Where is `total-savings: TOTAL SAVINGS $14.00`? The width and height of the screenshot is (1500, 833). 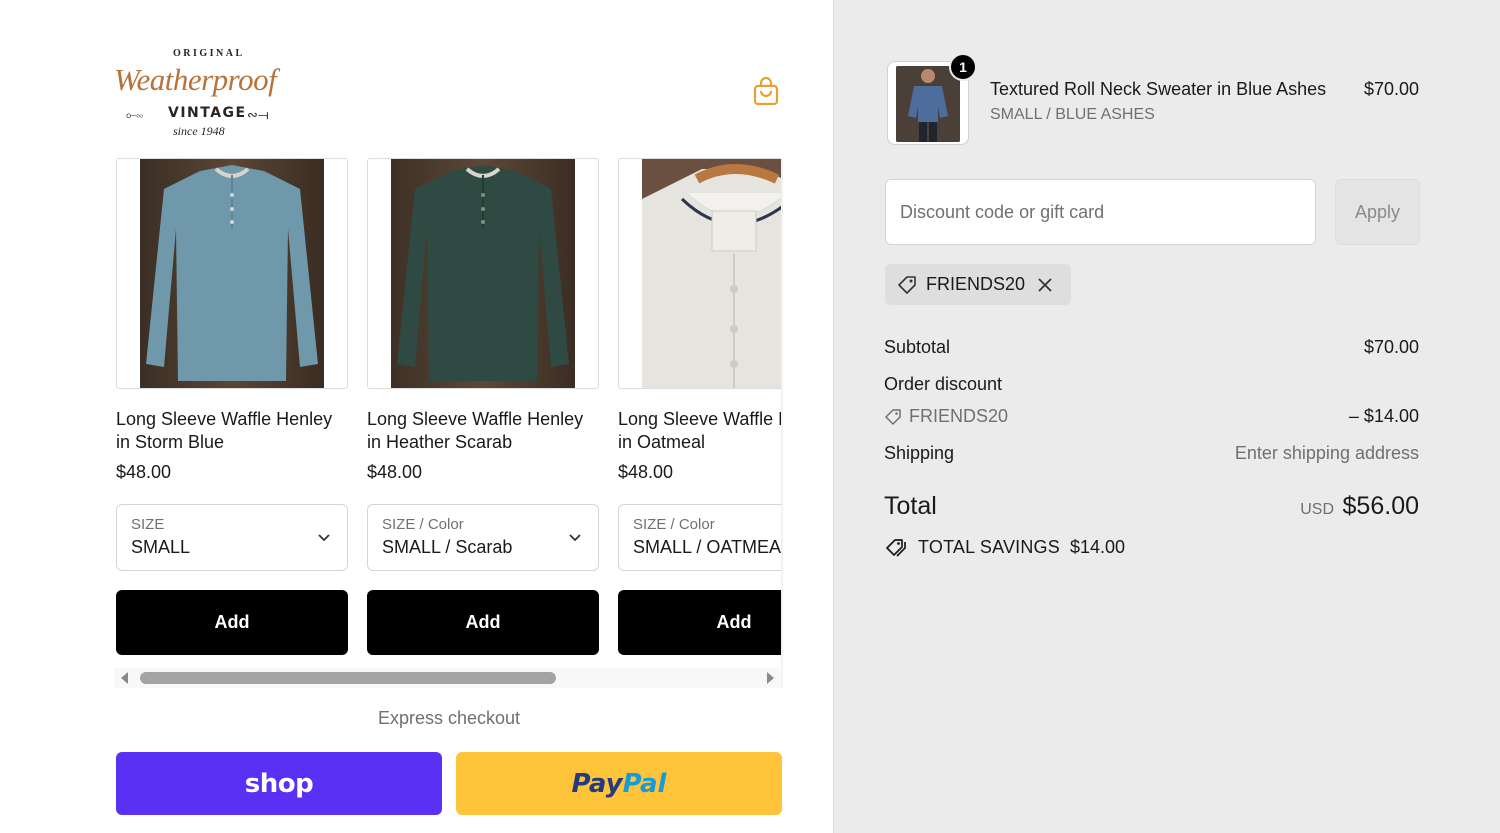
total-savings: TOTAL SAVINGS $14.00 is located at coordinates (1004, 547).